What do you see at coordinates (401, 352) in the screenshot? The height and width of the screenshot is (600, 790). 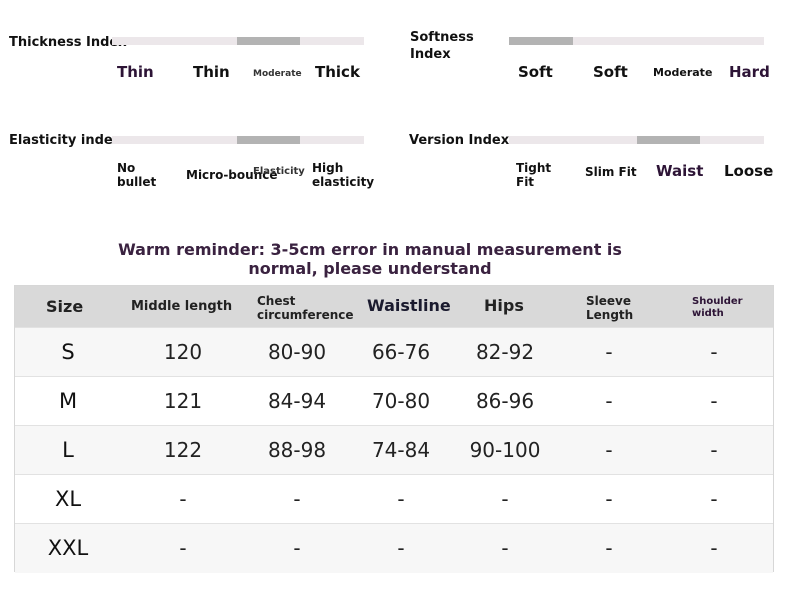 I see `cell-waistline: 66-76` at bounding box center [401, 352].